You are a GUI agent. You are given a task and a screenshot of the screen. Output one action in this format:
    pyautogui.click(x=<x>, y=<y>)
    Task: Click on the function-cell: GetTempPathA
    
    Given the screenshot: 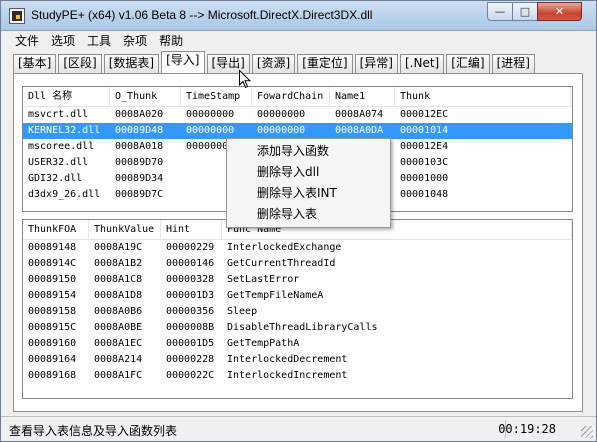 What is the action you would take?
    pyautogui.click(x=263, y=343)
    